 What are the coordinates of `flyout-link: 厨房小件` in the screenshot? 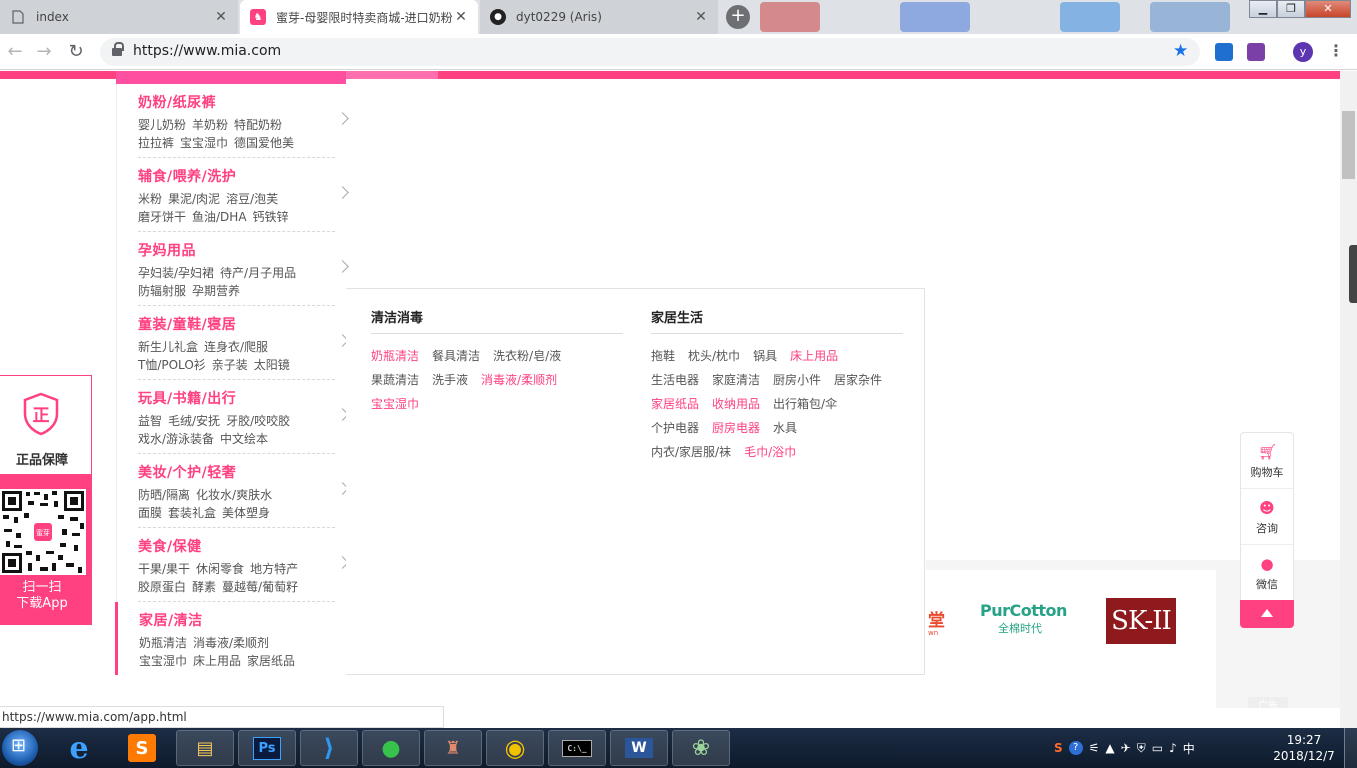 It's located at (797, 380).